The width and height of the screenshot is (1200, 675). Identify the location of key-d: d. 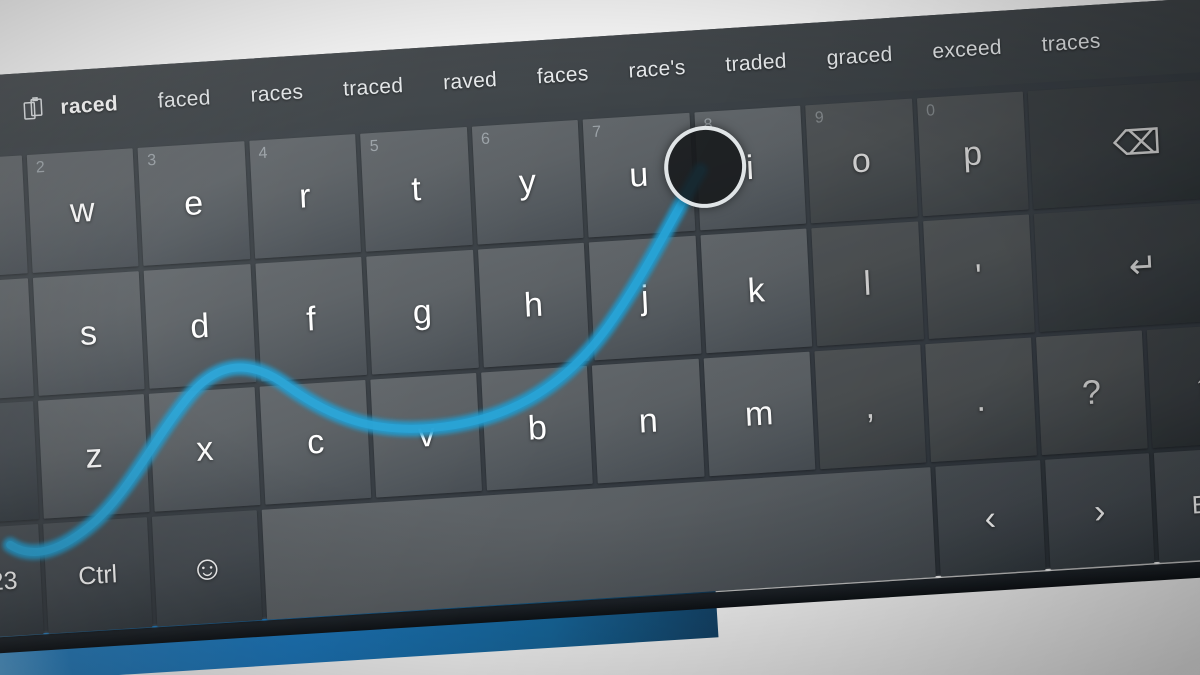
(199, 326).